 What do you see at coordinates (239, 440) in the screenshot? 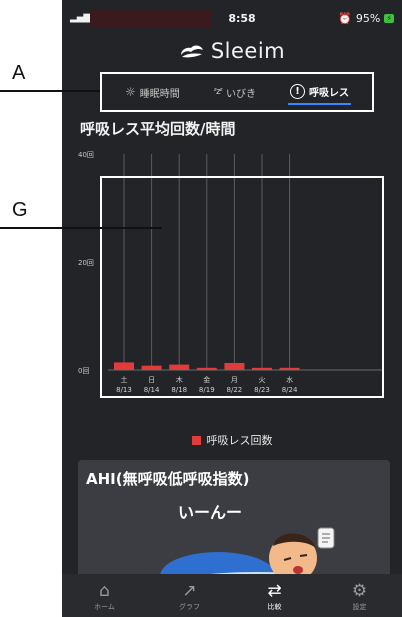
I see `legend-label: 呼吸レス回数` at bounding box center [239, 440].